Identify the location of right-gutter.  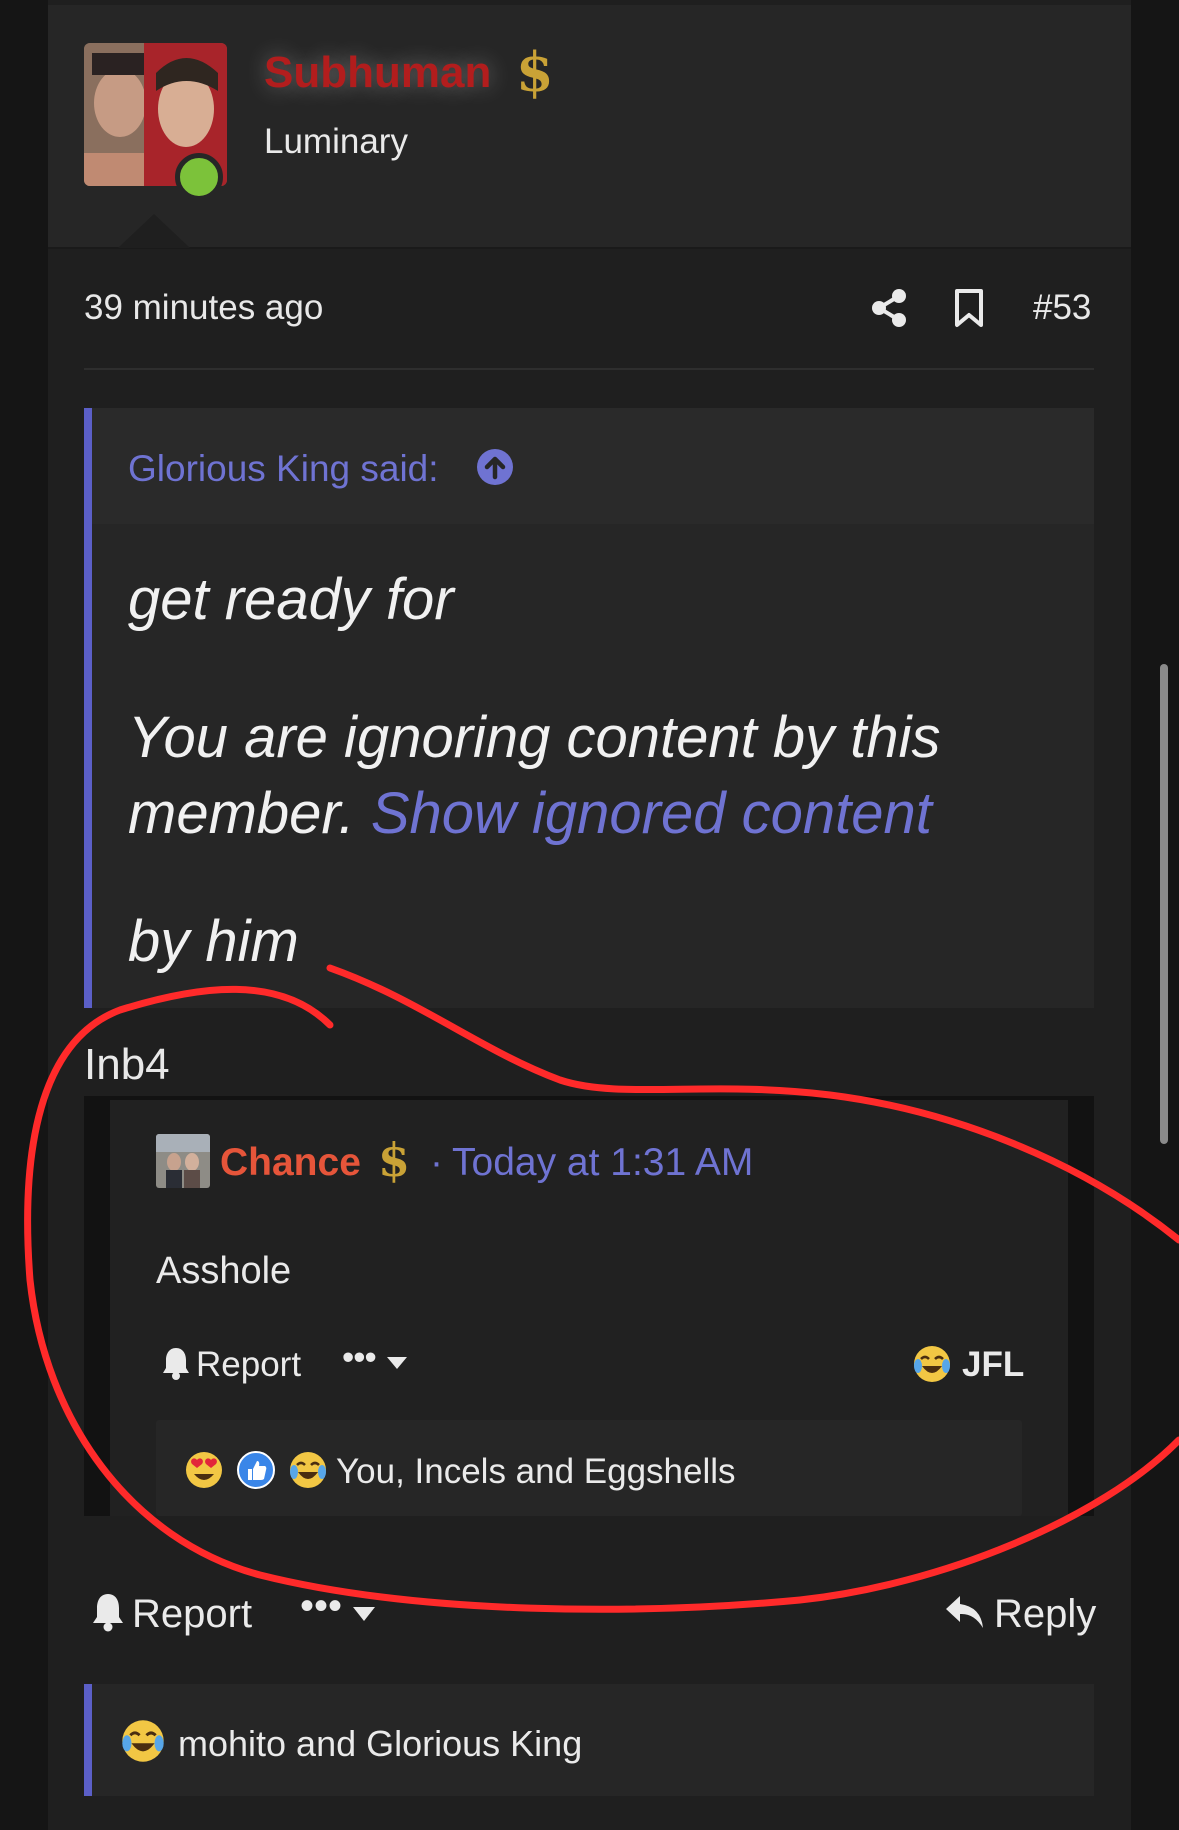
(1155, 915).